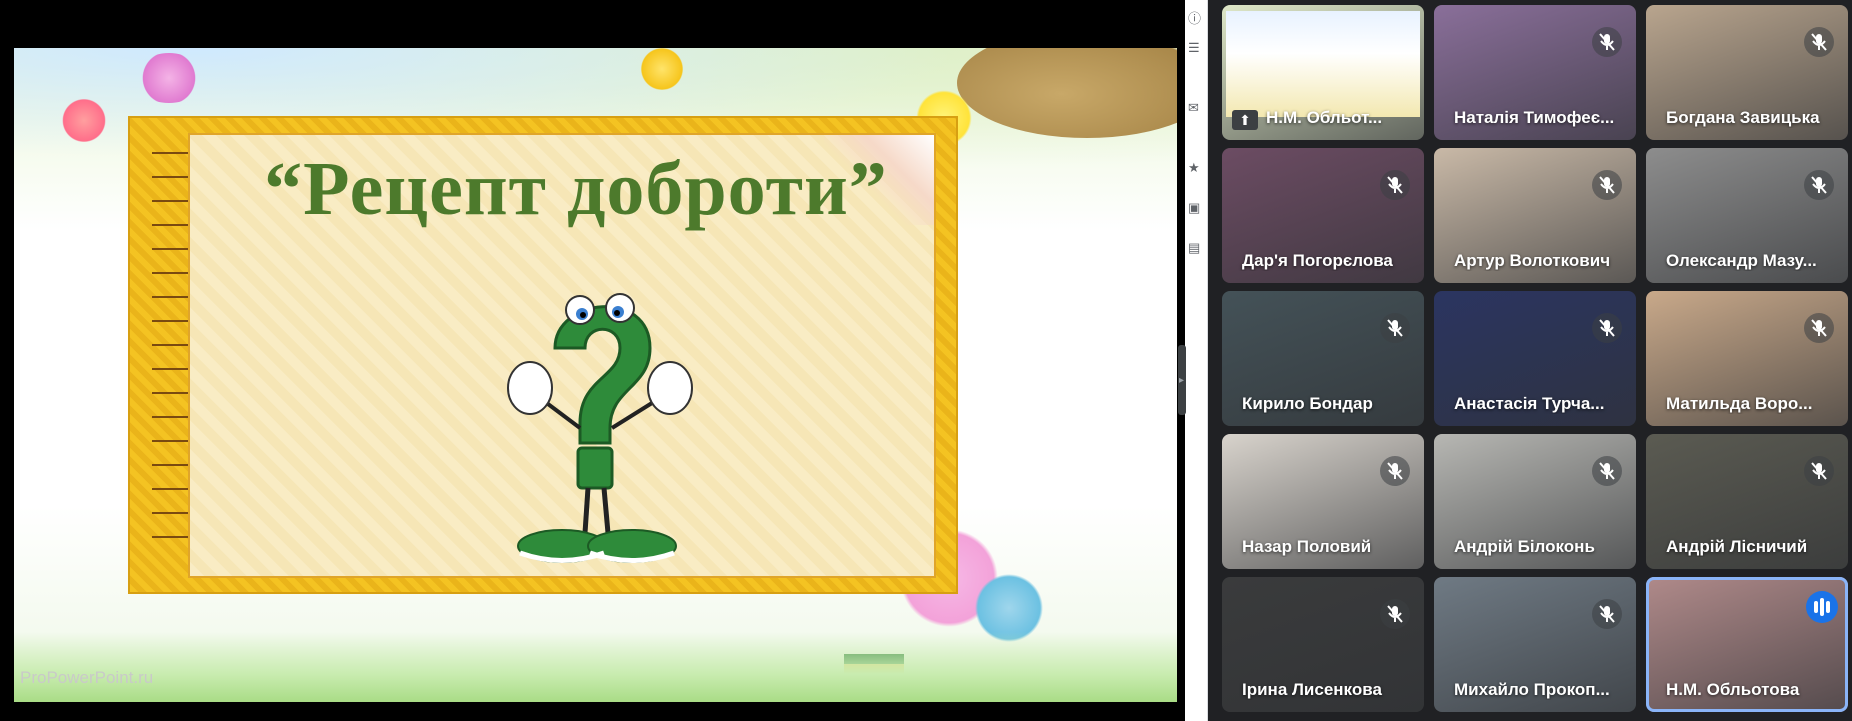  Describe the element at coordinates (1323, 64) in the screenshot. I see `presentation-thumbnail` at that location.